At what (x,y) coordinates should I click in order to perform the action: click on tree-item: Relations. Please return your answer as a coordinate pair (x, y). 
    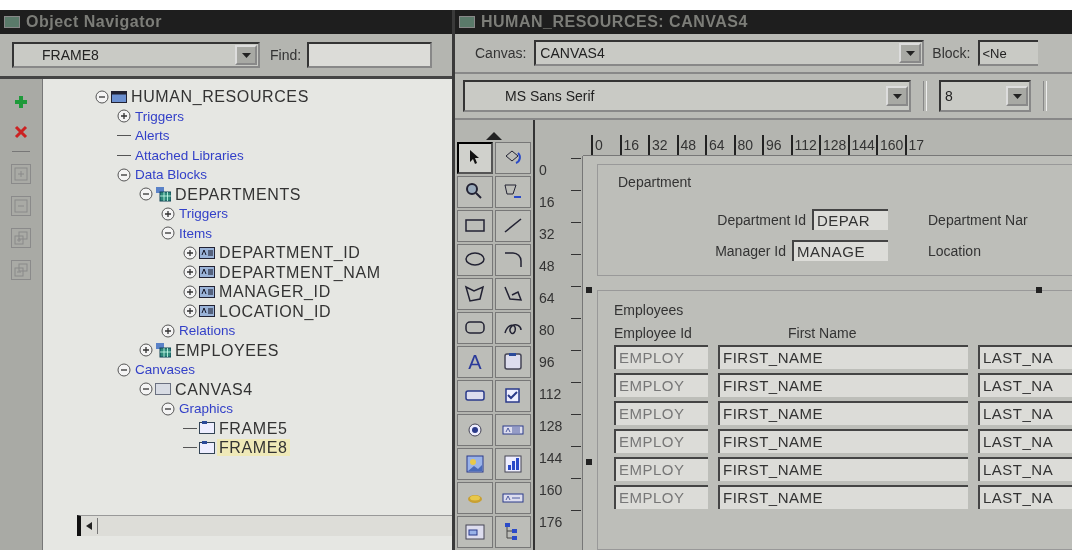
    Looking at the image, I should click on (207, 331).